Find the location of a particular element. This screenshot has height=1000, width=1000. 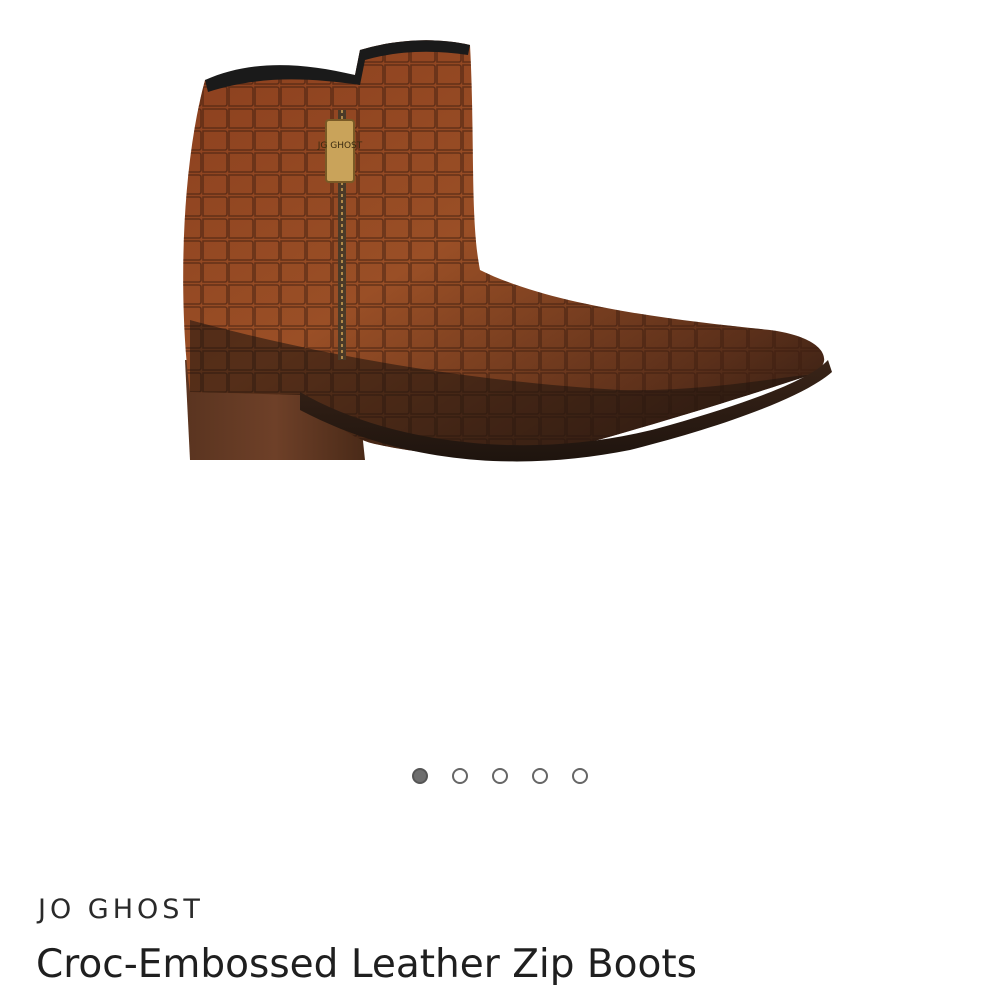

zipper-pull is located at coordinates (340, 151).